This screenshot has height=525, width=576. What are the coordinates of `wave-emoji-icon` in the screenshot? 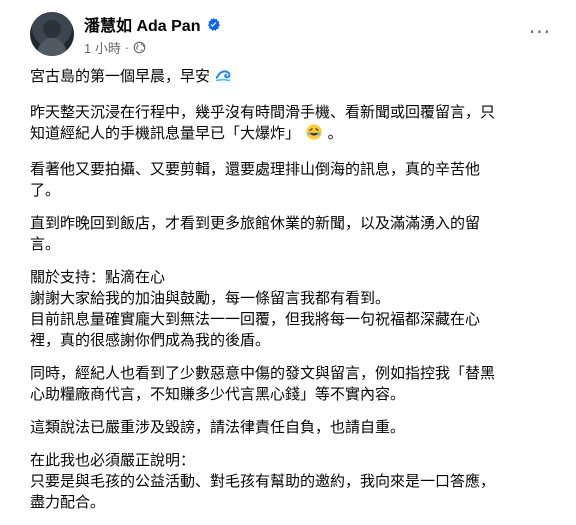 It's located at (224, 78).